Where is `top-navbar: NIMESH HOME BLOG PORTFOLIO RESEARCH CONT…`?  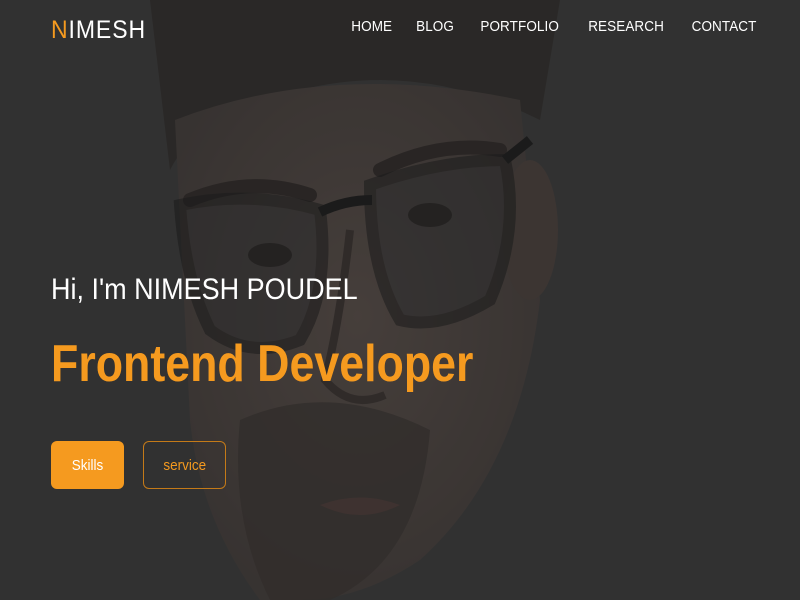 top-navbar: NIMESH HOME BLOG PORTFOLIO RESEARCH CONT… is located at coordinates (400, 30).